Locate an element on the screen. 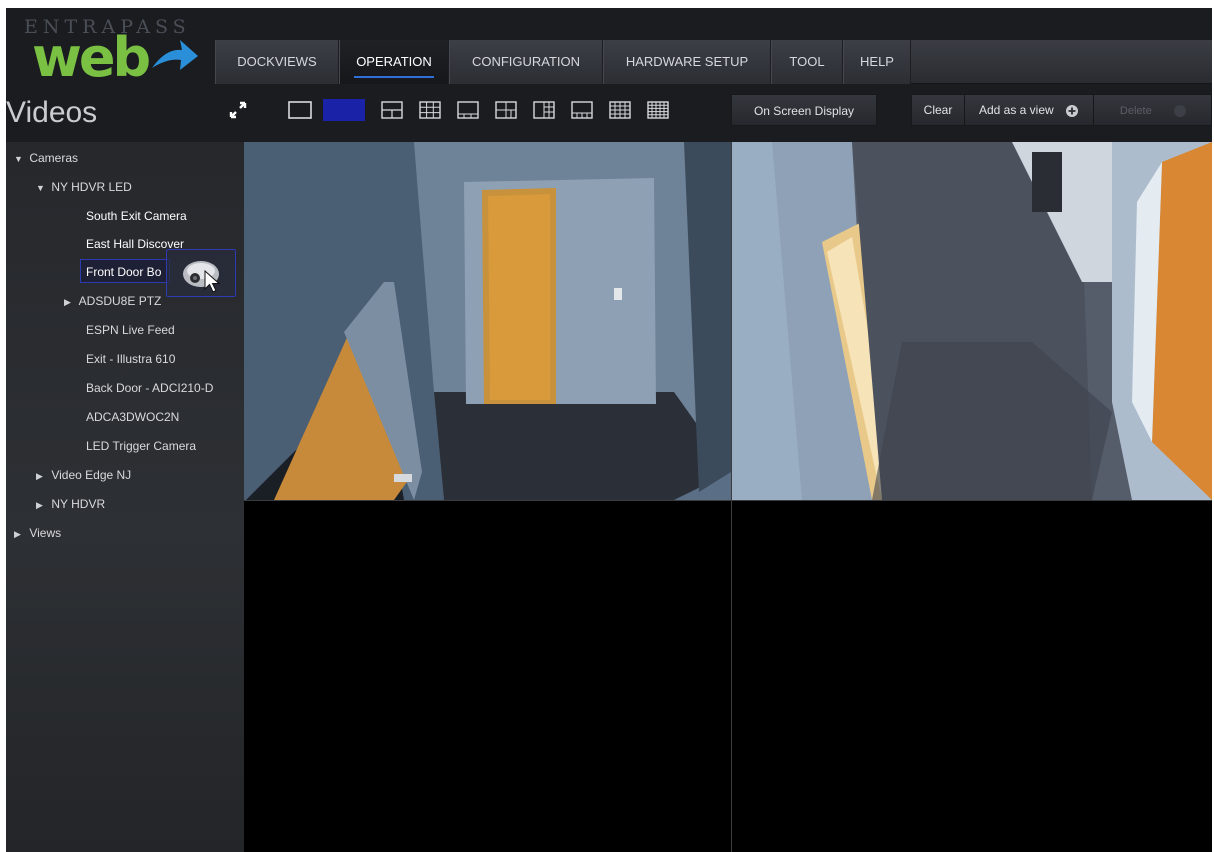 The image size is (1214, 852). layout-1x1-button is located at coordinates (300, 110).